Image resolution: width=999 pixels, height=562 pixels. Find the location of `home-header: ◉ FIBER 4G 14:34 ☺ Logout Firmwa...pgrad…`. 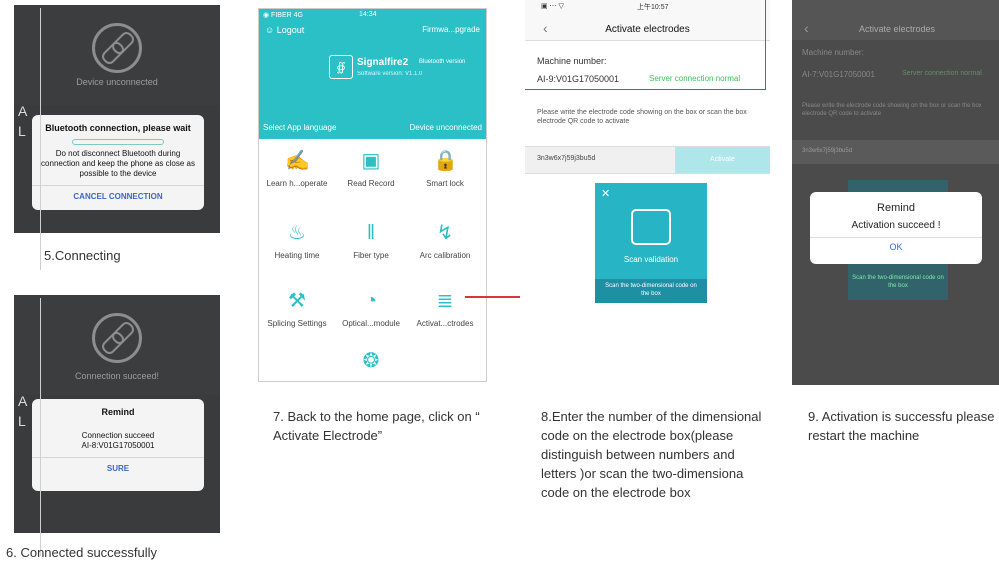

home-header: ◉ FIBER 4G 14:34 ☺ Logout Firmwa...pgrad… is located at coordinates (372, 63).